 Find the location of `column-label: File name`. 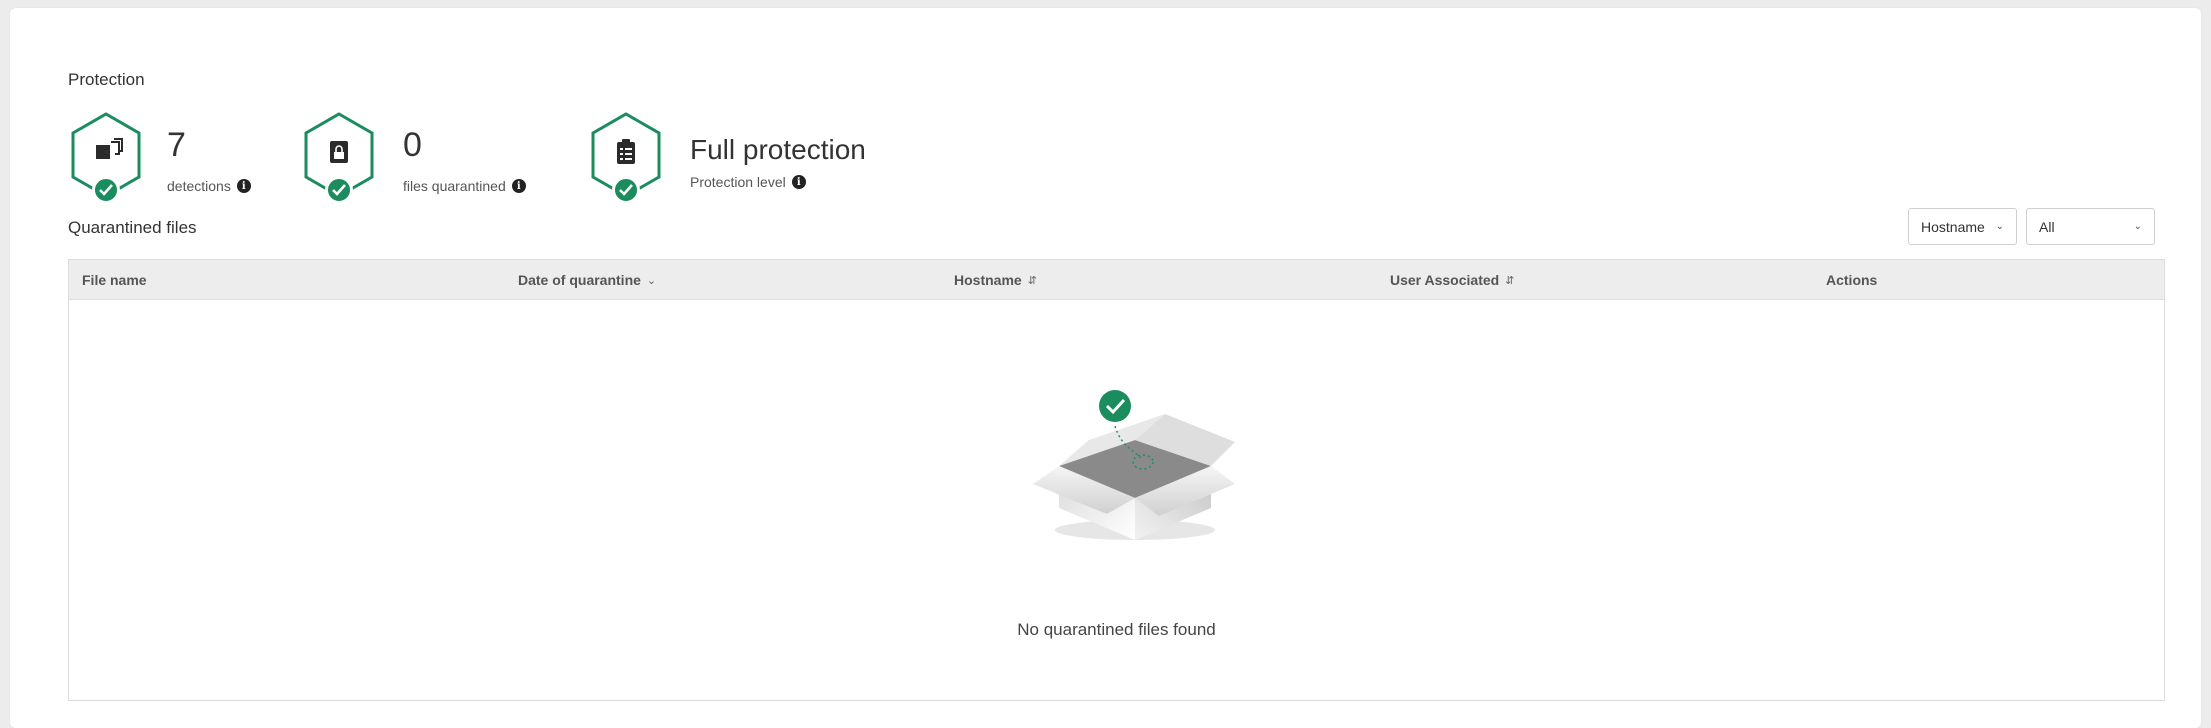

column-label: File name is located at coordinates (114, 280).